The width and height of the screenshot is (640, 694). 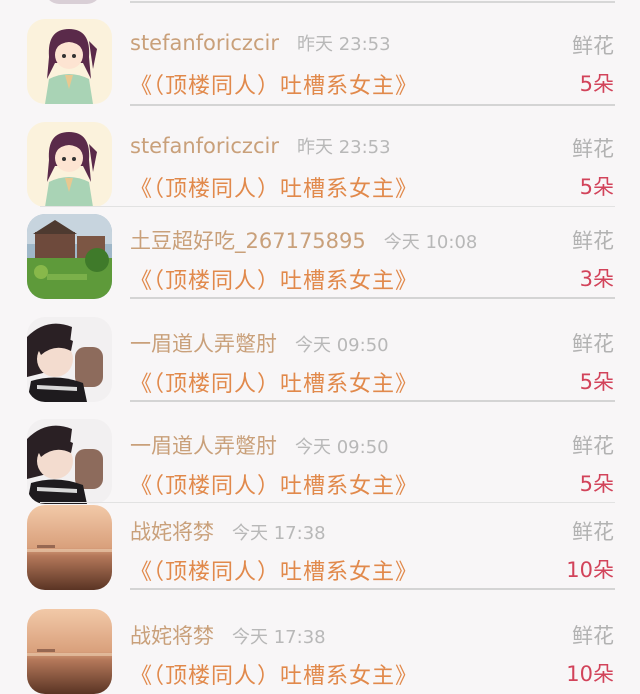 I want to click on timestamp: 今天 10:08, so click(x=430, y=242).